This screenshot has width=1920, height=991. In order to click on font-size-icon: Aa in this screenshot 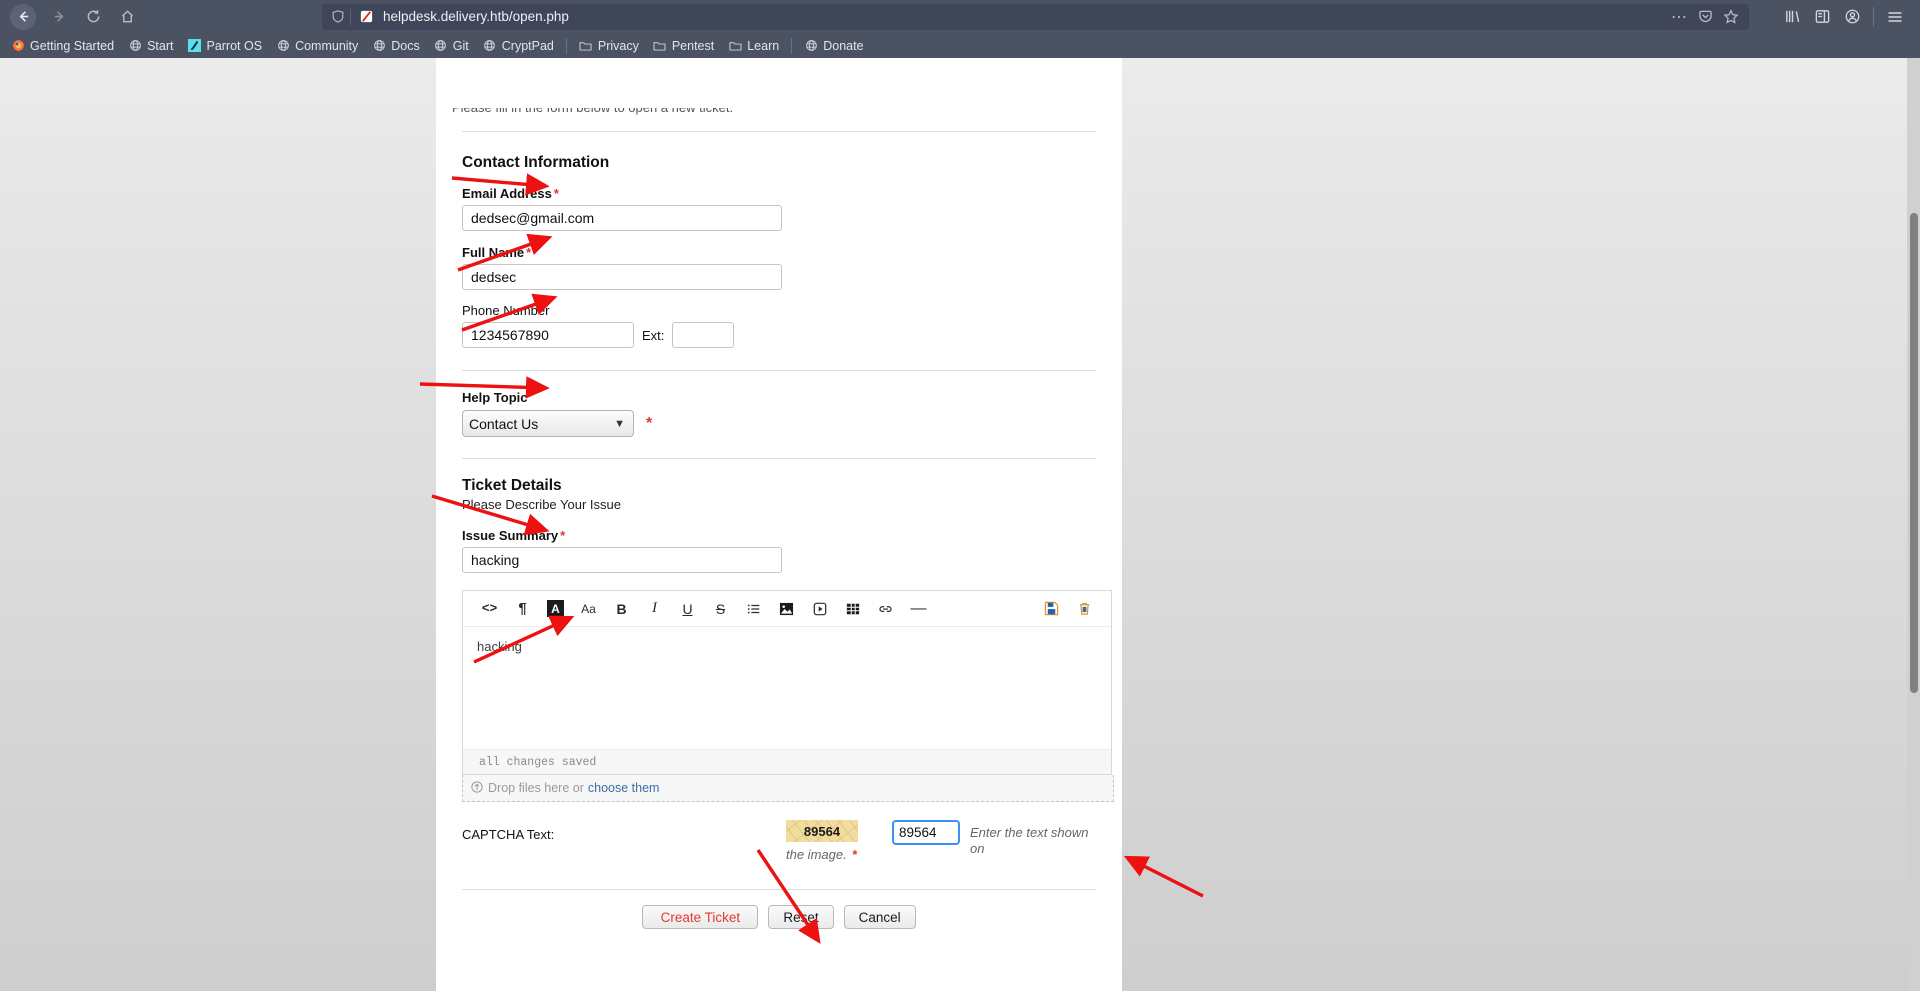, I will do `click(588, 609)`.